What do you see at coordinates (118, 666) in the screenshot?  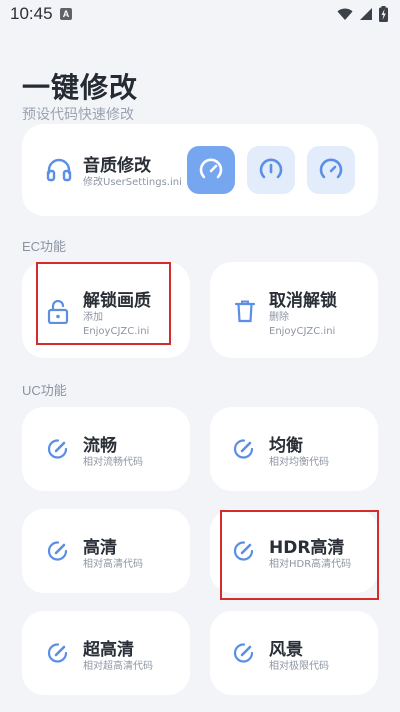 I see `uc-ultra-hd-desc: 相对超高清代码` at bounding box center [118, 666].